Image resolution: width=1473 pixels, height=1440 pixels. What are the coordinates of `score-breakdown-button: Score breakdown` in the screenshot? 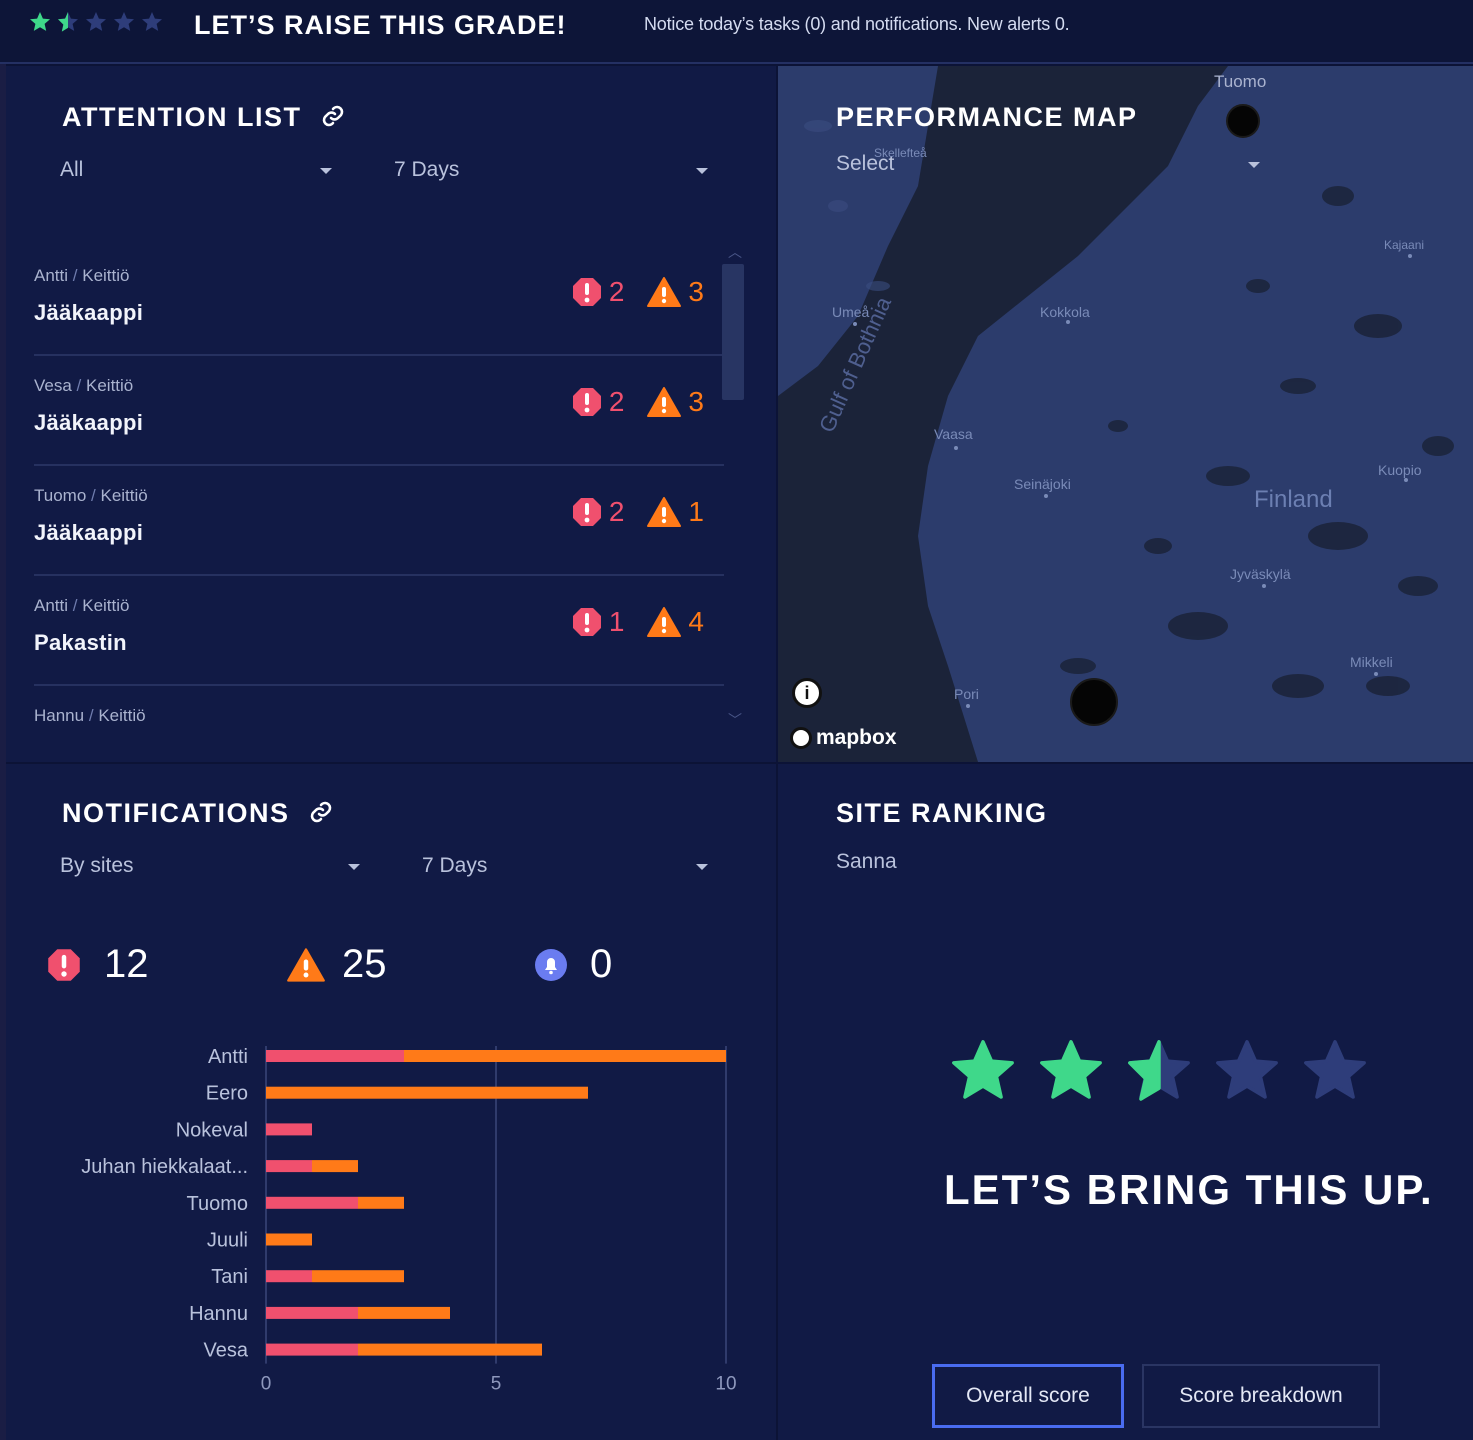 It's located at (1261, 1396).